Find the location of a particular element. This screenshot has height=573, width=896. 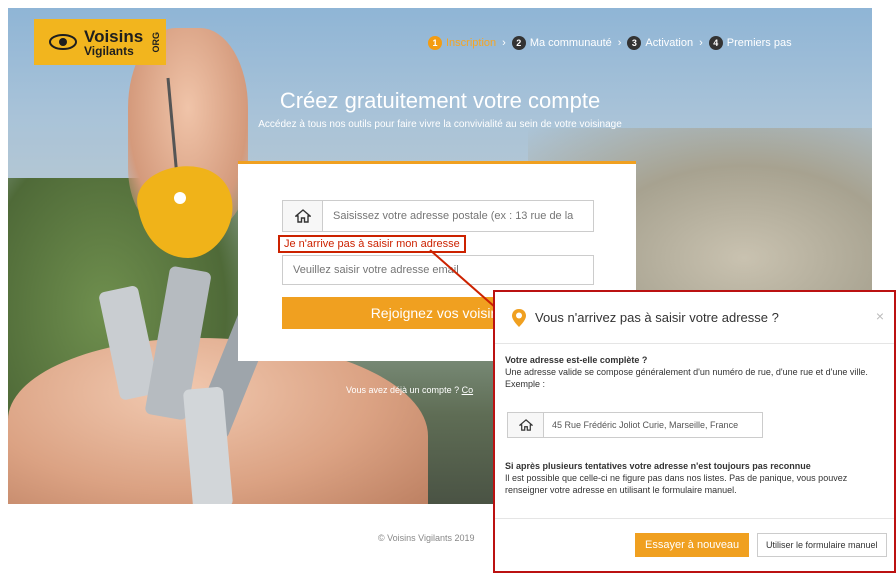

completeness-heading: Votre adresse est-elle complète ? is located at coordinates (576, 360).